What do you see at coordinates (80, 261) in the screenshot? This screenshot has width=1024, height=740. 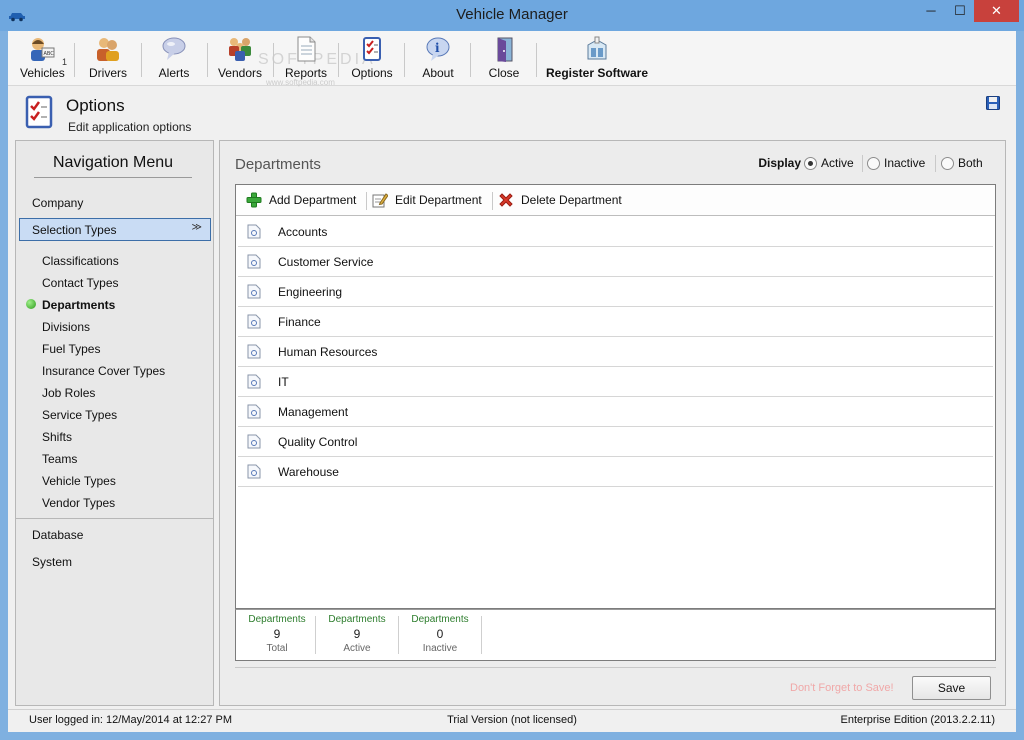 I see `nav-sub-item-classifications: Classifications` at bounding box center [80, 261].